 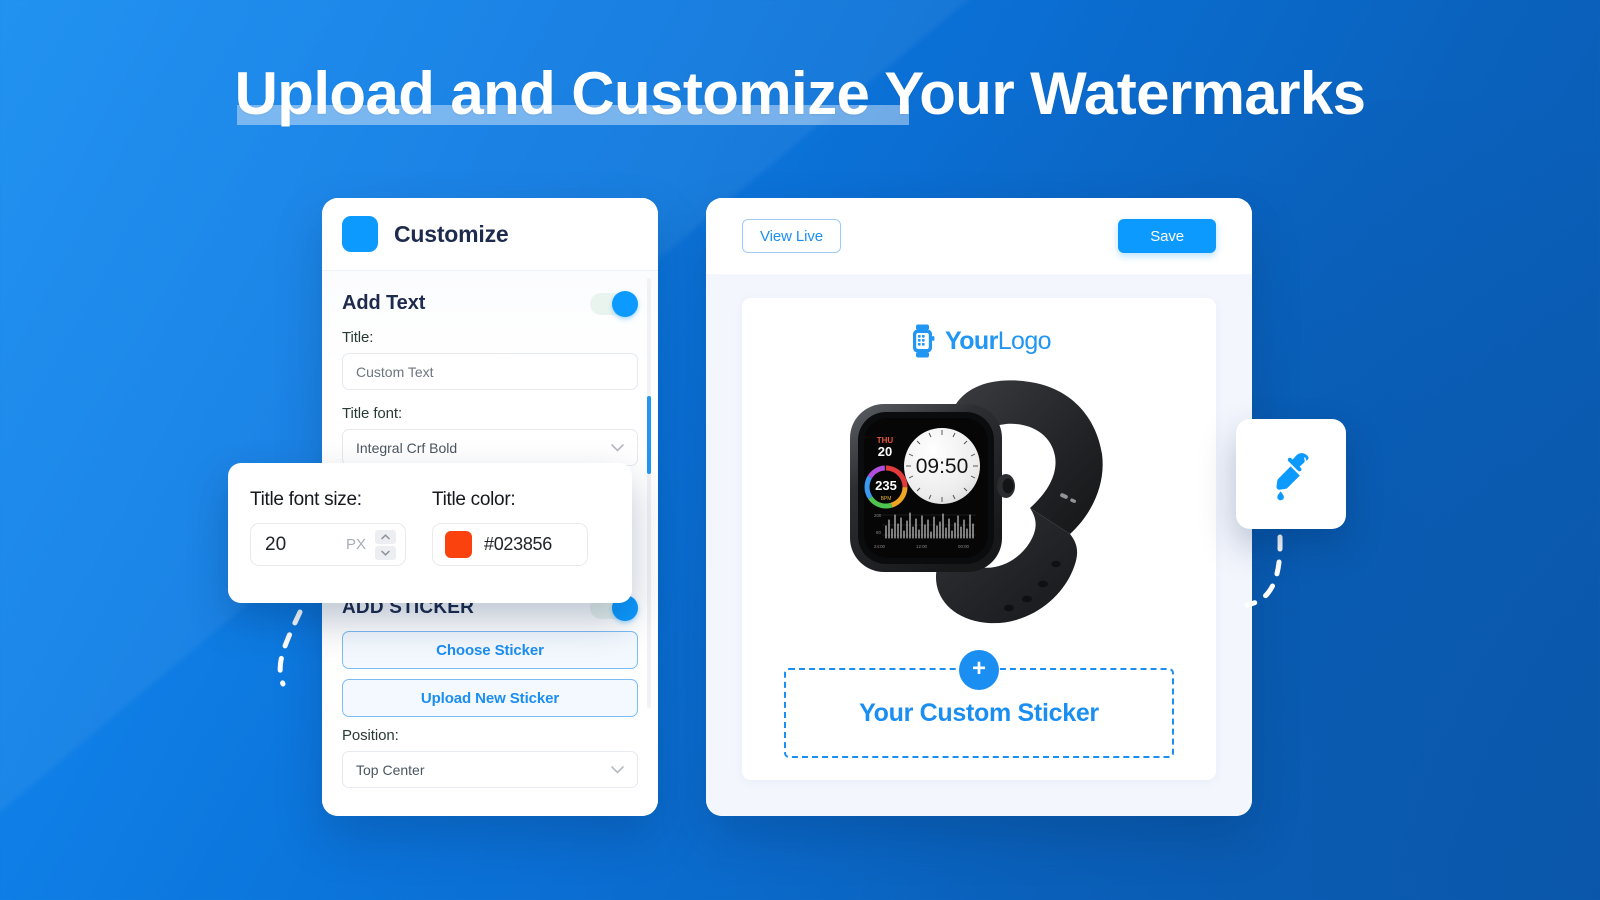 What do you see at coordinates (1167, 236) in the screenshot?
I see `save-button: Save` at bounding box center [1167, 236].